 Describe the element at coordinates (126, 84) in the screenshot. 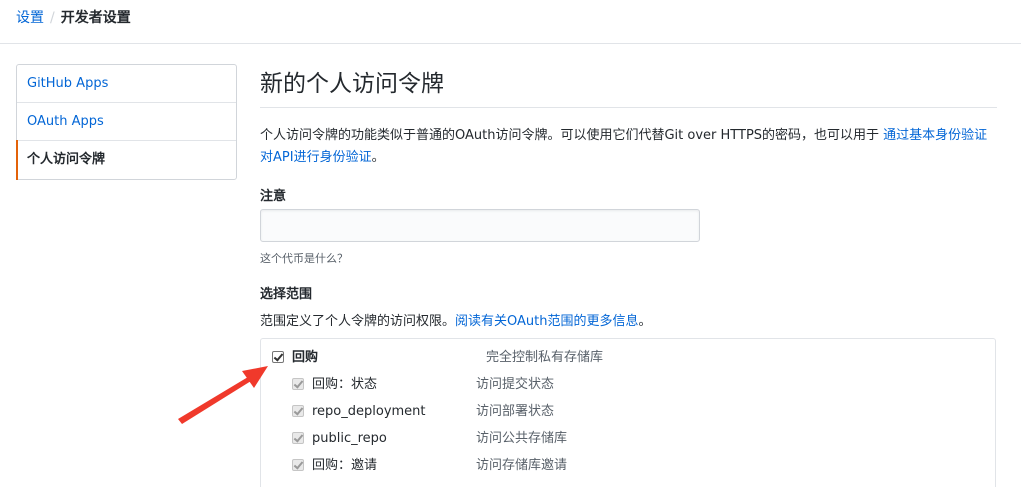

I see `sidebar-item-github-apps: GitHub Apps` at that location.